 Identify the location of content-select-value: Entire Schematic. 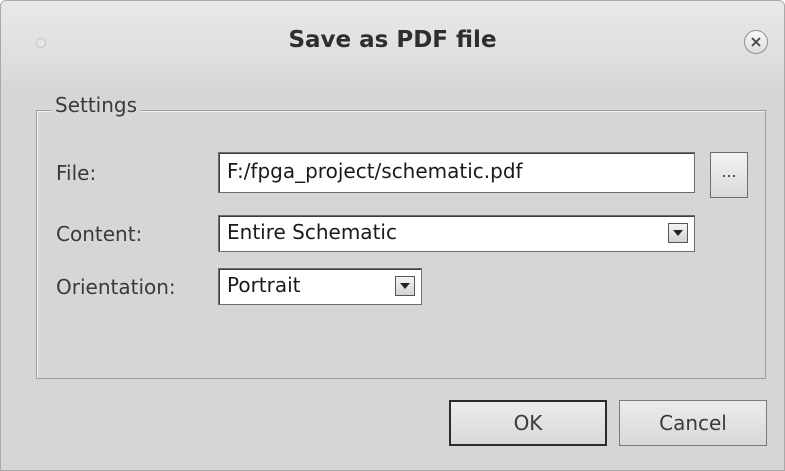
(312, 232).